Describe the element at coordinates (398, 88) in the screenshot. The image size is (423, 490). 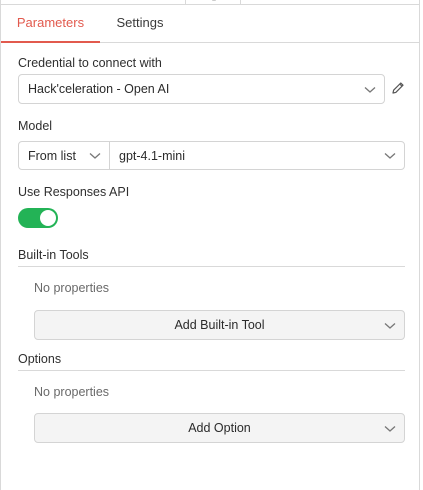
I see `pencil-icon` at that location.